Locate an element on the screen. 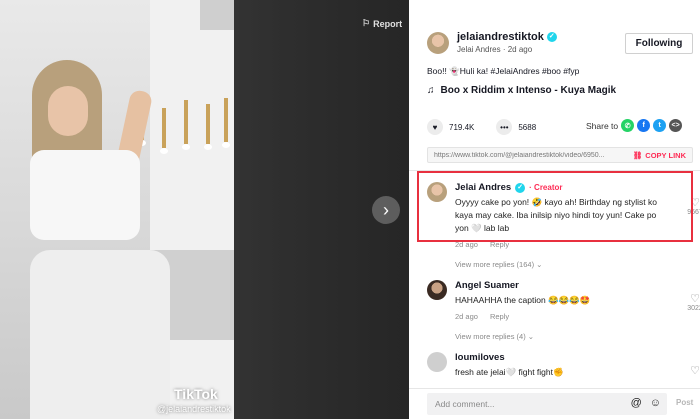  comment-like: ♡ is located at coordinates (692, 370).